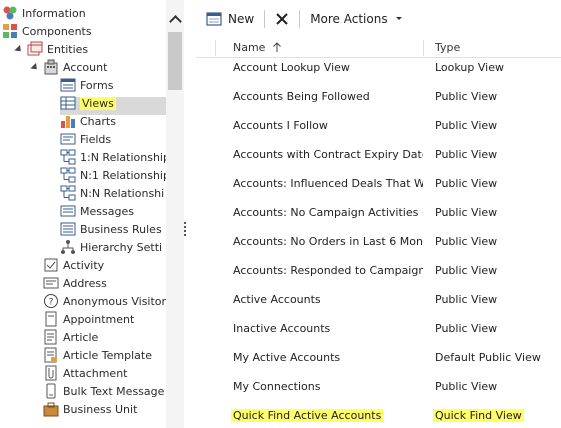 The height and width of the screenshot is (428, 561). Describe the element at coordinates (378, 69) in the screenshot. I see `table-row: Account Lookup View Lookup View` at that location.